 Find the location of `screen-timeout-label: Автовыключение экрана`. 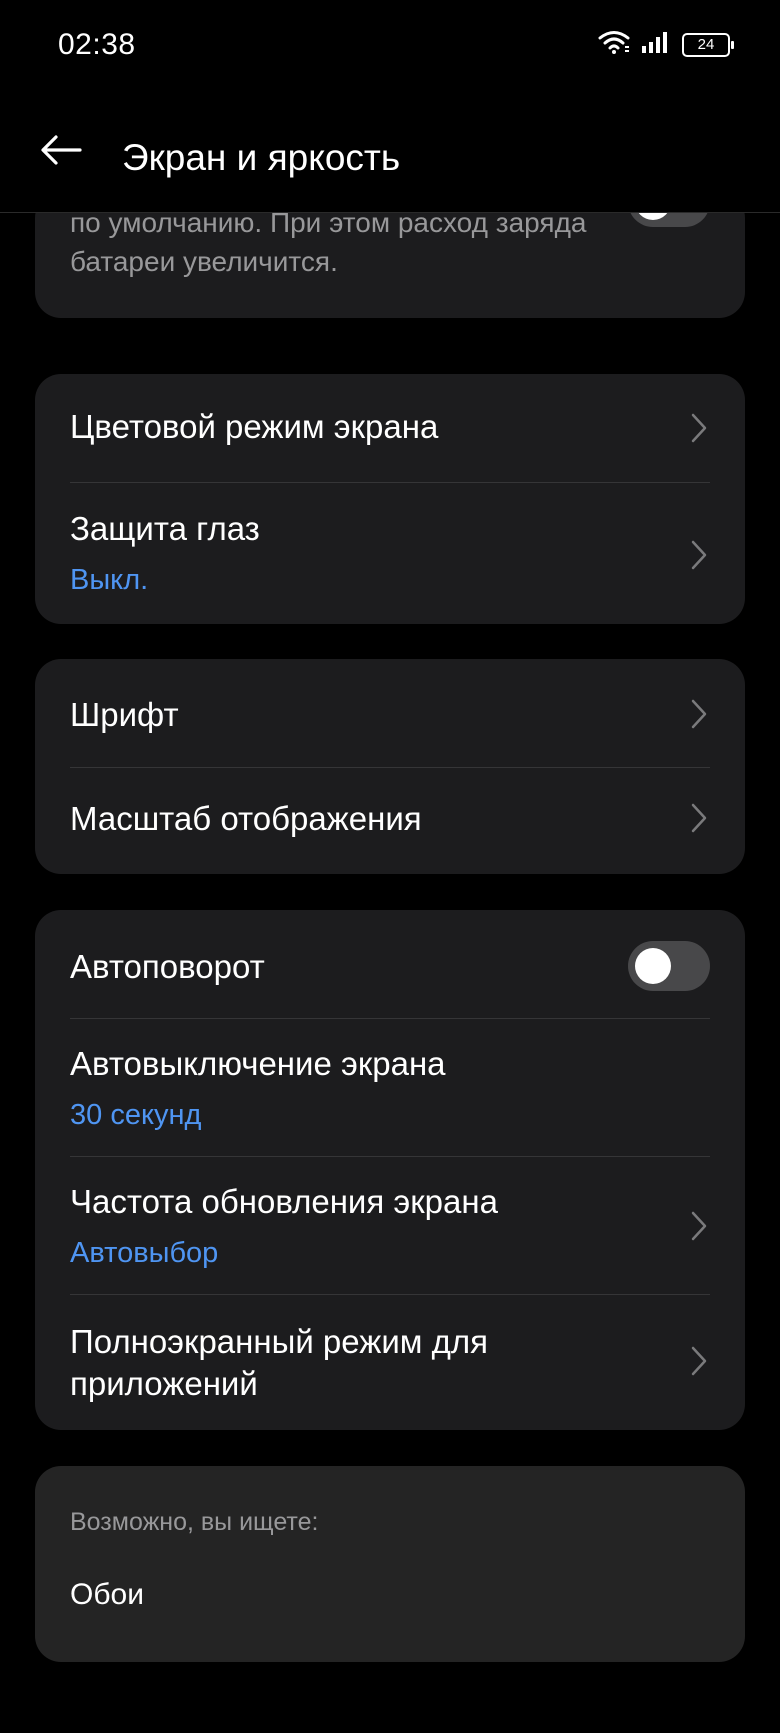

screen-timeout-label: Автовыключение экрана is located at coordinates (258, 1063).